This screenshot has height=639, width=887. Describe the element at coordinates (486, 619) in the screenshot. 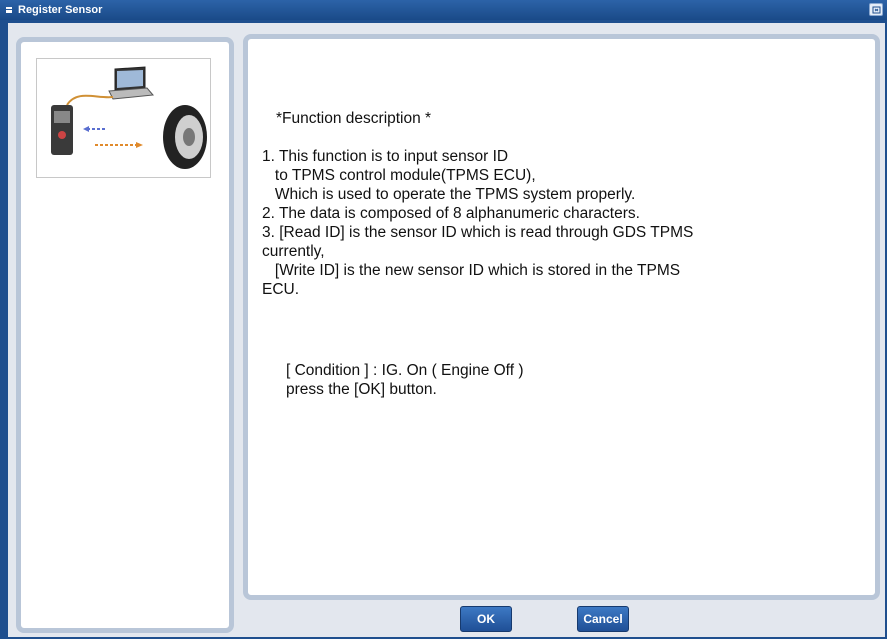

I see `ok-button: OK` at that location.